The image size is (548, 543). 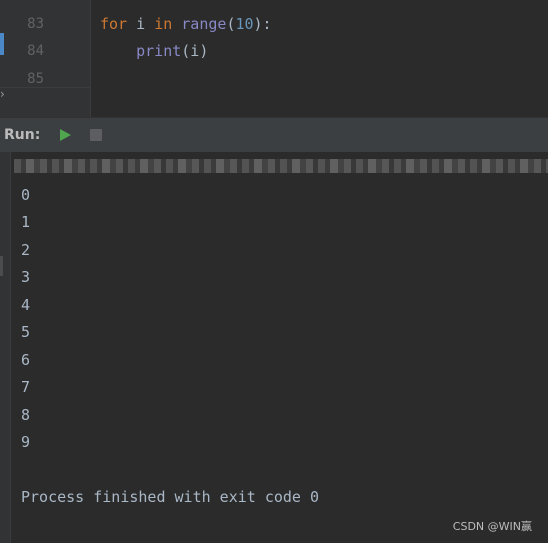 What do you see at coordinates (26, 387) in the screenshot?
I see `output-line: 7` at bounding box center [26, 387].